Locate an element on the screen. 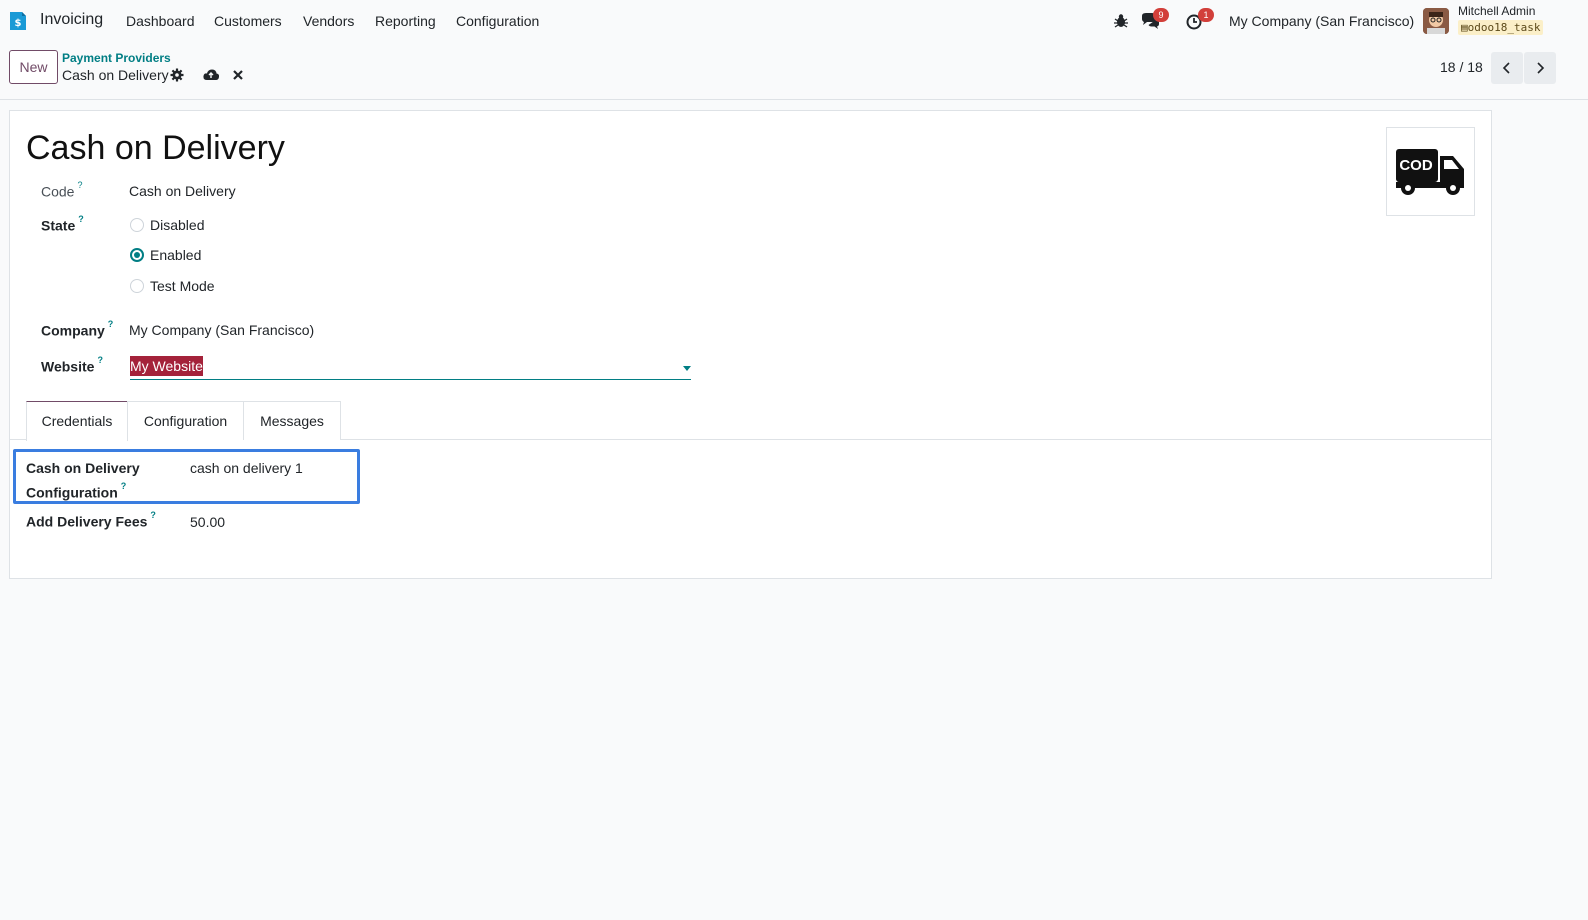  code-value: Cash on Delivery is located at coordinates (182, 191).